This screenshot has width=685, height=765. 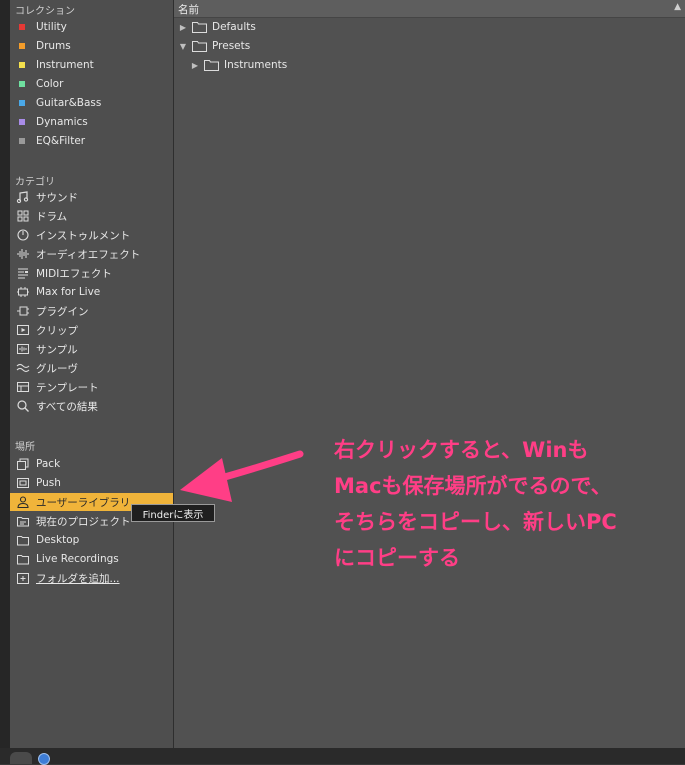 What do you see at coordinates (67, 406) in the screenshot?
I see `category-label: すべての結果` at bounding box center [67, 406].